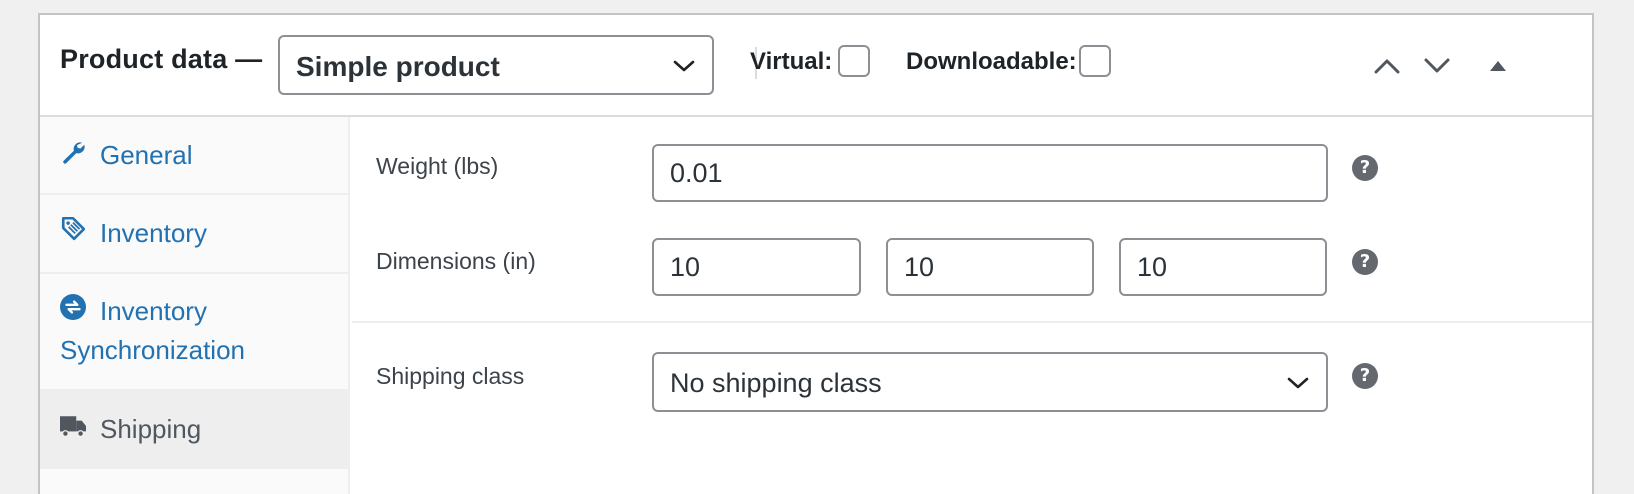  Describe the element at coordinates (1223, 267) in the screenshot. I see `height-input: 10` at that location.